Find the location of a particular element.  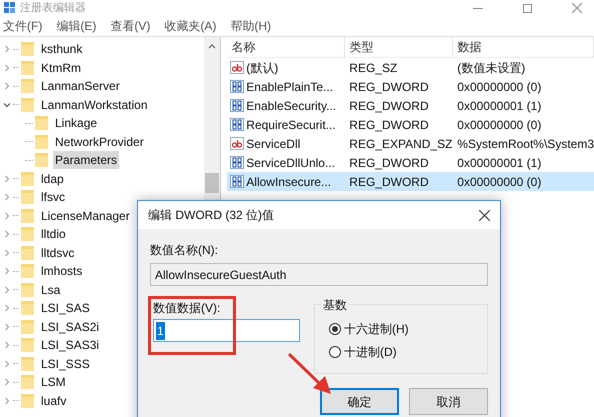

value-name-field: AllowInsecureGuestAuth is located at coordinates (319, 274).